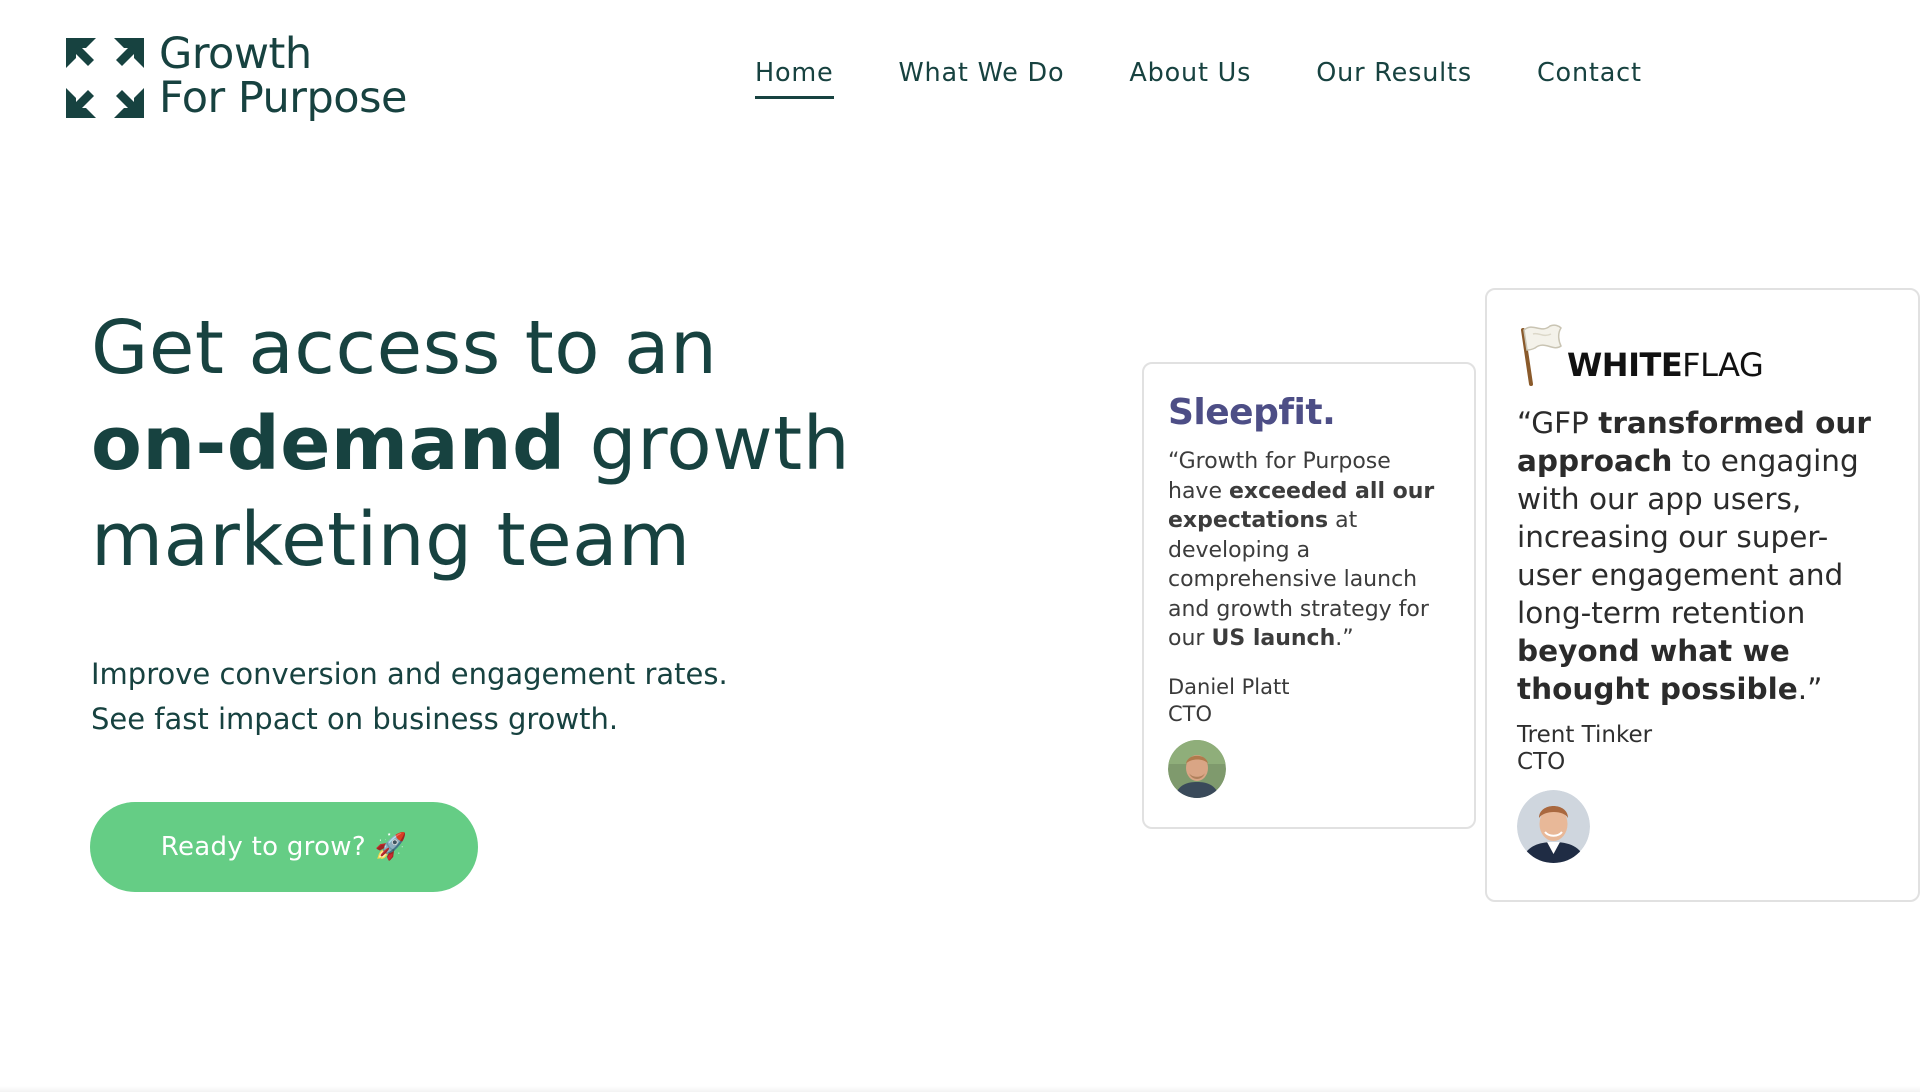 This screenshot has height=1092, width=1920. Describe the element at coordinates (1190, 78) in the screenshot. I see `nav-about-us: About Us` at that location.